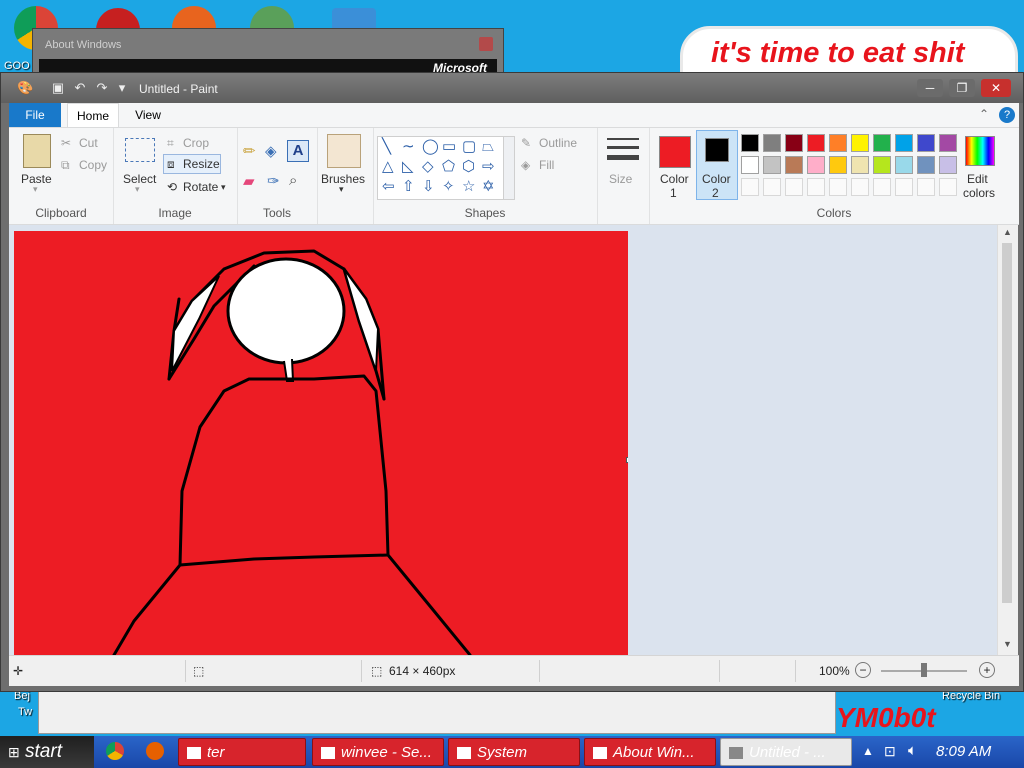  I want to click on paint-app-icon: 🎨, so click(25, 88).